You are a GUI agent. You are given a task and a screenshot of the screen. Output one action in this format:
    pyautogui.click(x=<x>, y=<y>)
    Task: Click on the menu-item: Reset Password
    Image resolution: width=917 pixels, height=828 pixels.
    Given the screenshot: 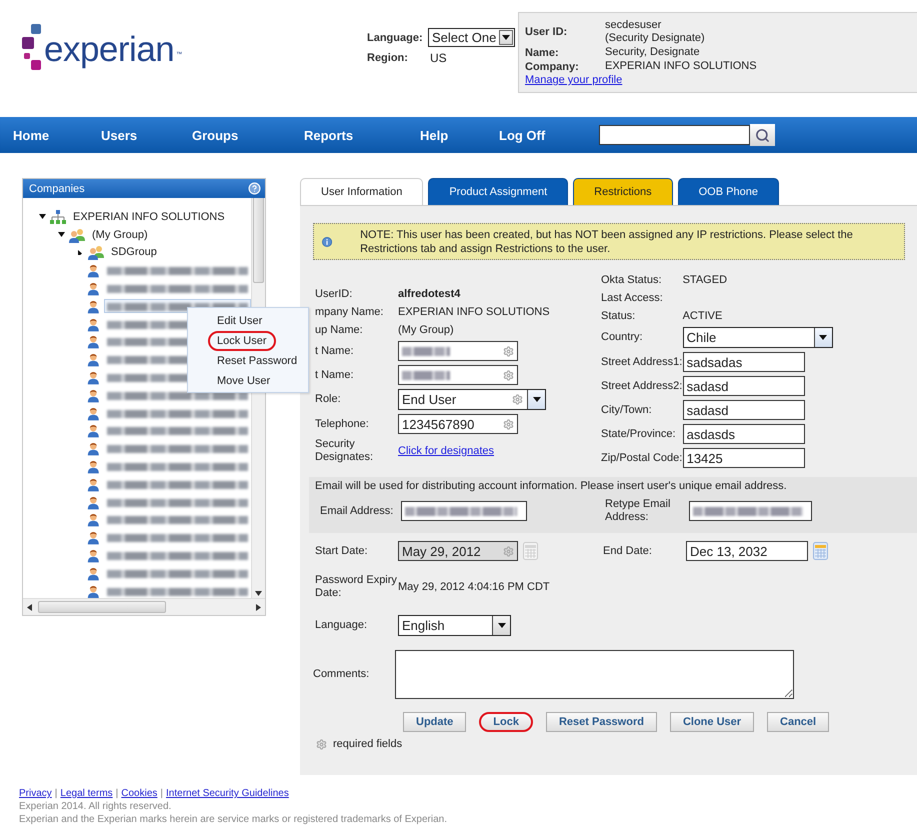 What is the action you would take?
    pyautogui.click(x=257, y=361)
    